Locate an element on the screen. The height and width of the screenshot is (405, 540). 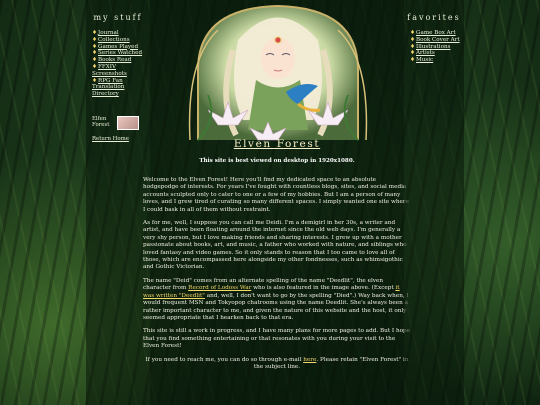
nav-item-ffxiv-screenshots: ♦FFXIV Screenshots is located at coordinates (121, 71).